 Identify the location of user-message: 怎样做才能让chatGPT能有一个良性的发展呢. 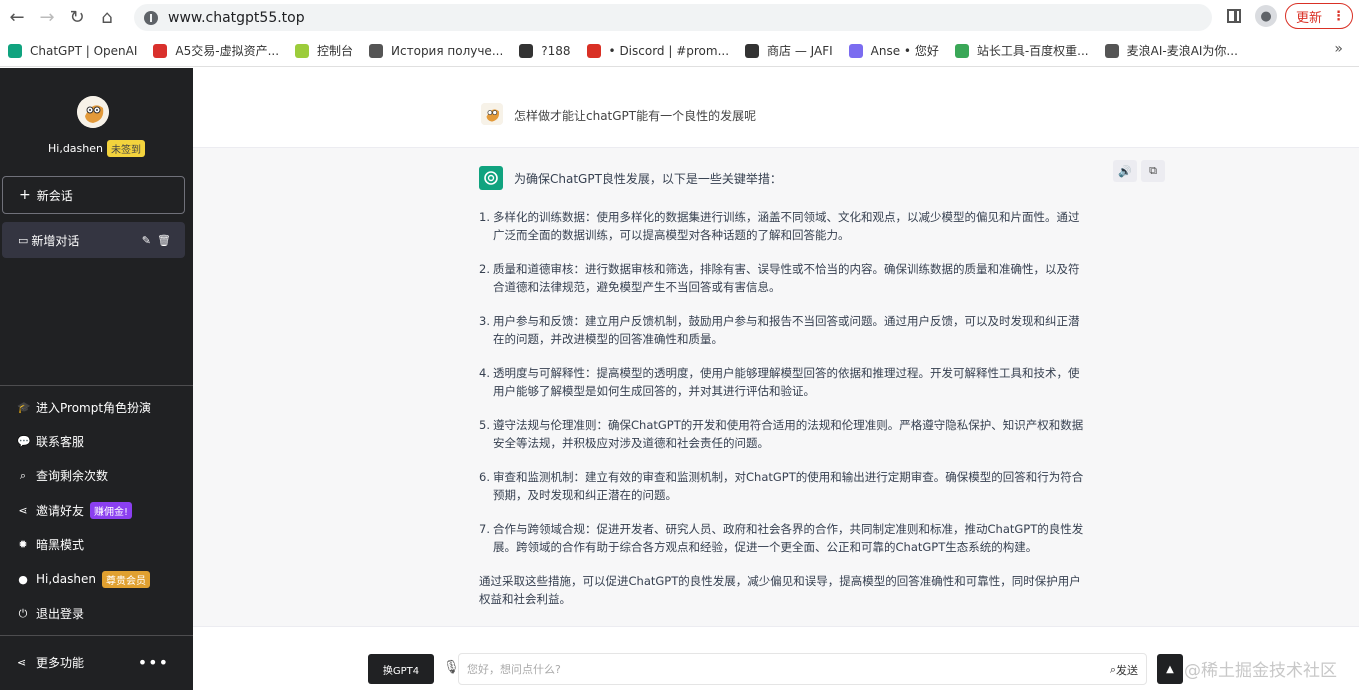
(776, 108).